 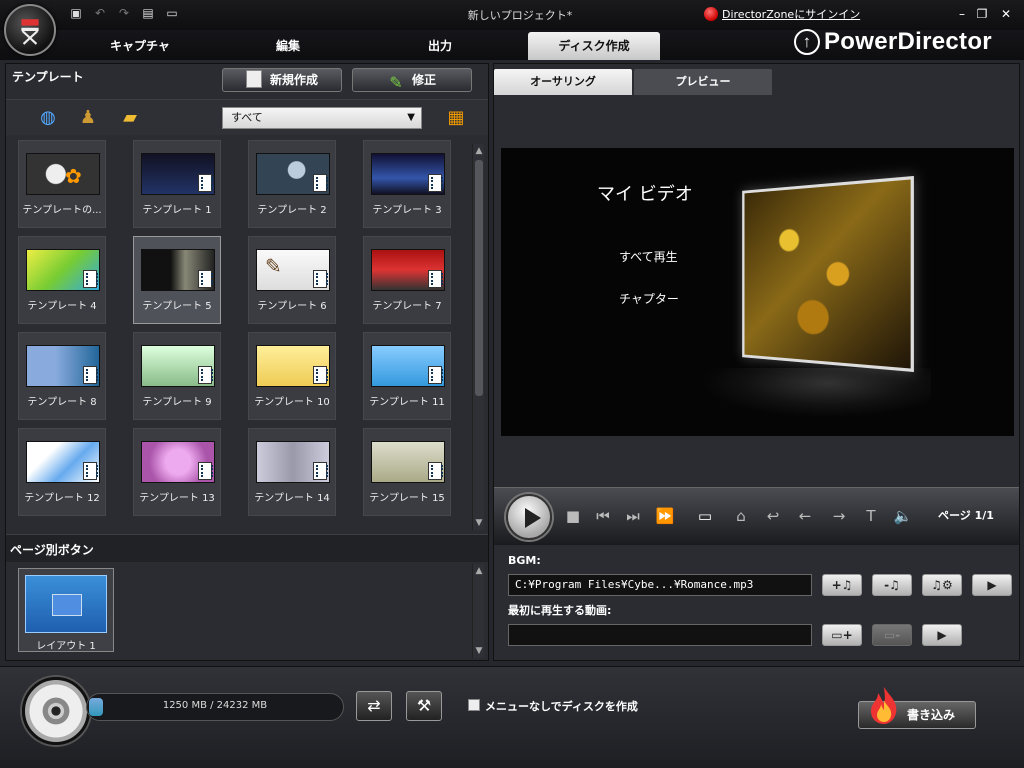 What do you see at coordinates (456, 118) in the screenshot?
I see `download-template-icon: ▦` at bounding box center [456, 118].